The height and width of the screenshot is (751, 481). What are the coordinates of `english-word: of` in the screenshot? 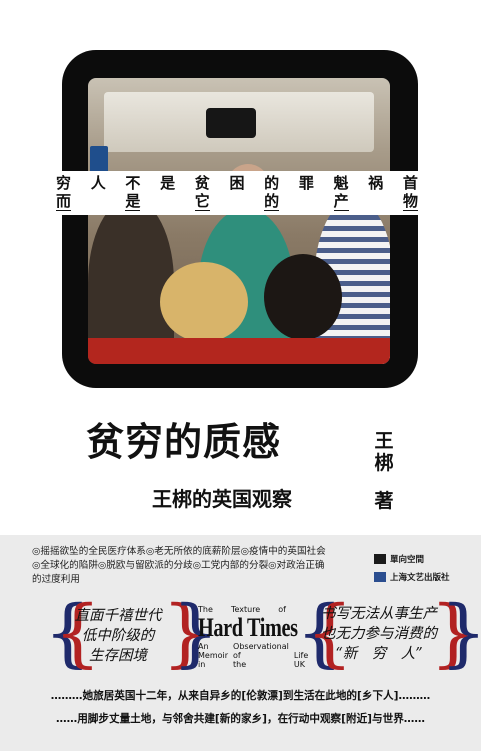 It's located at (237, 655).